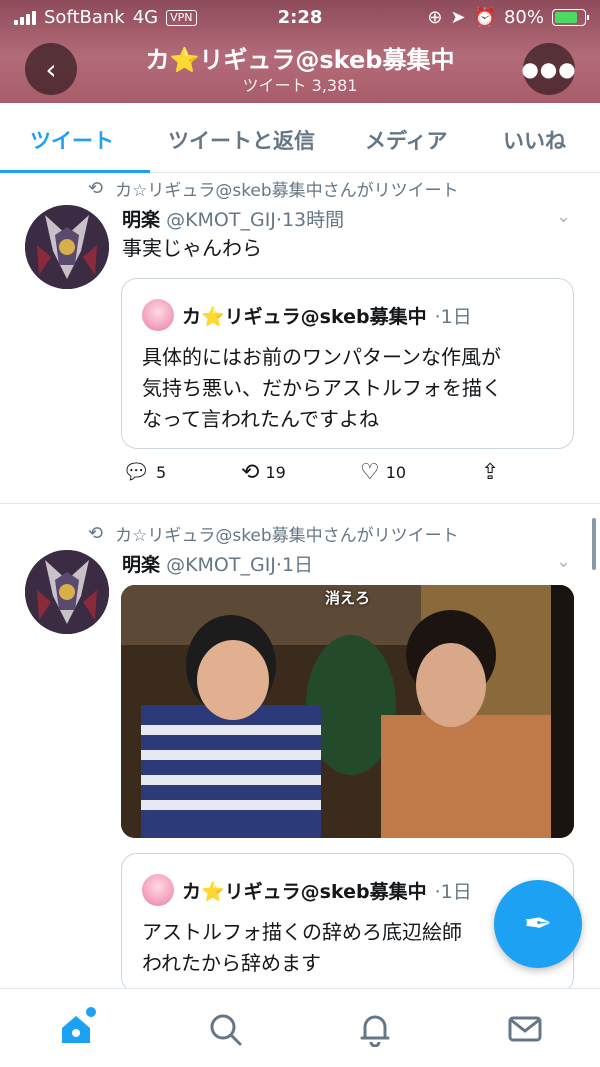  I want to click on orientation-lock-icon: ⊕, so click(435, 17).